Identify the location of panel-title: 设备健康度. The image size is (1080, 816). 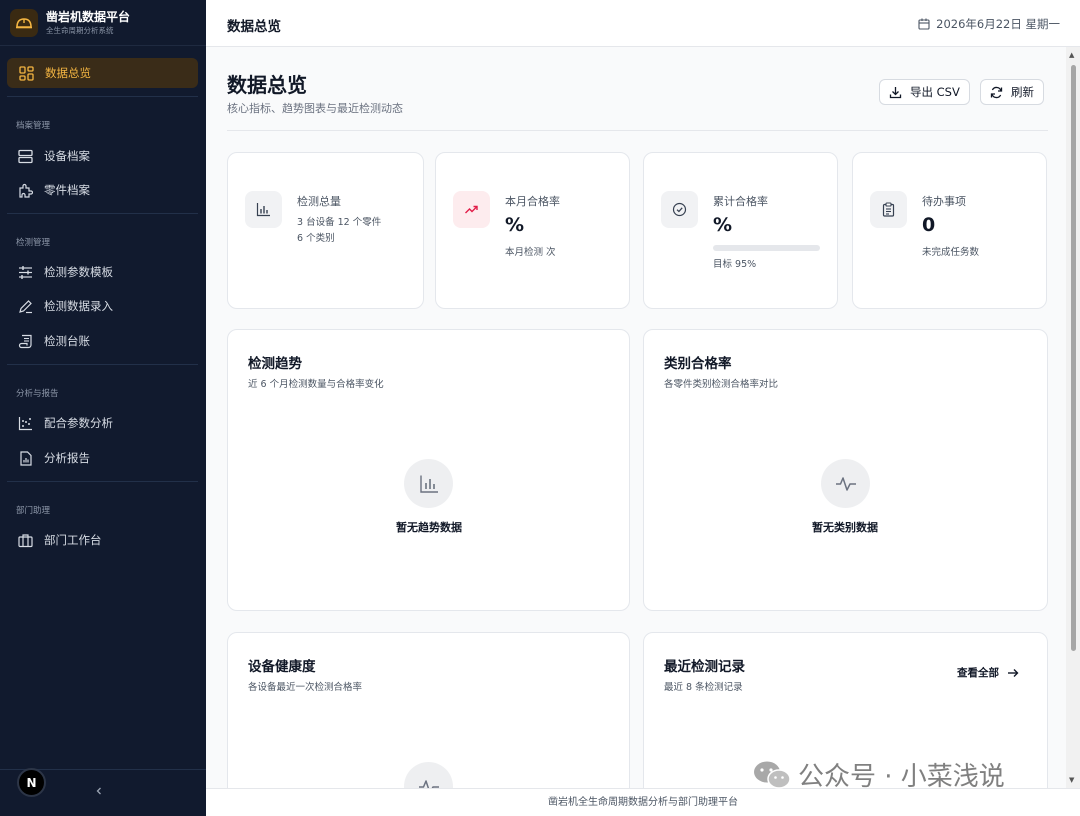
(282, 667).